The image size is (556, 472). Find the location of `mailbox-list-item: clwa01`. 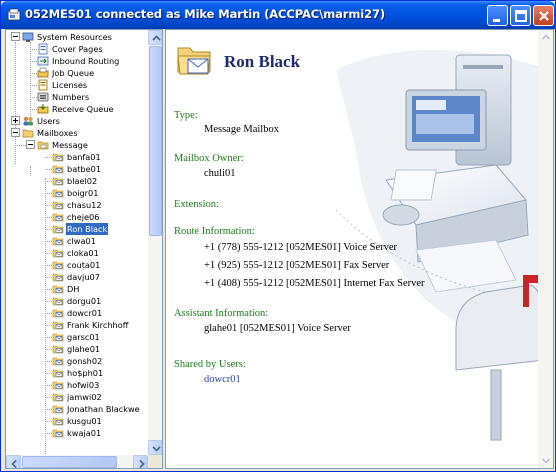

mailbox-list-item: clwa01 is located at coordinates (77, 241).